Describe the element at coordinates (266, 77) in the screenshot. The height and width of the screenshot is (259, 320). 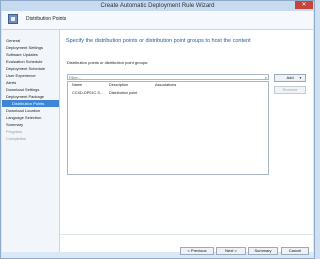
I see `search-icon: ⌕` at that location.